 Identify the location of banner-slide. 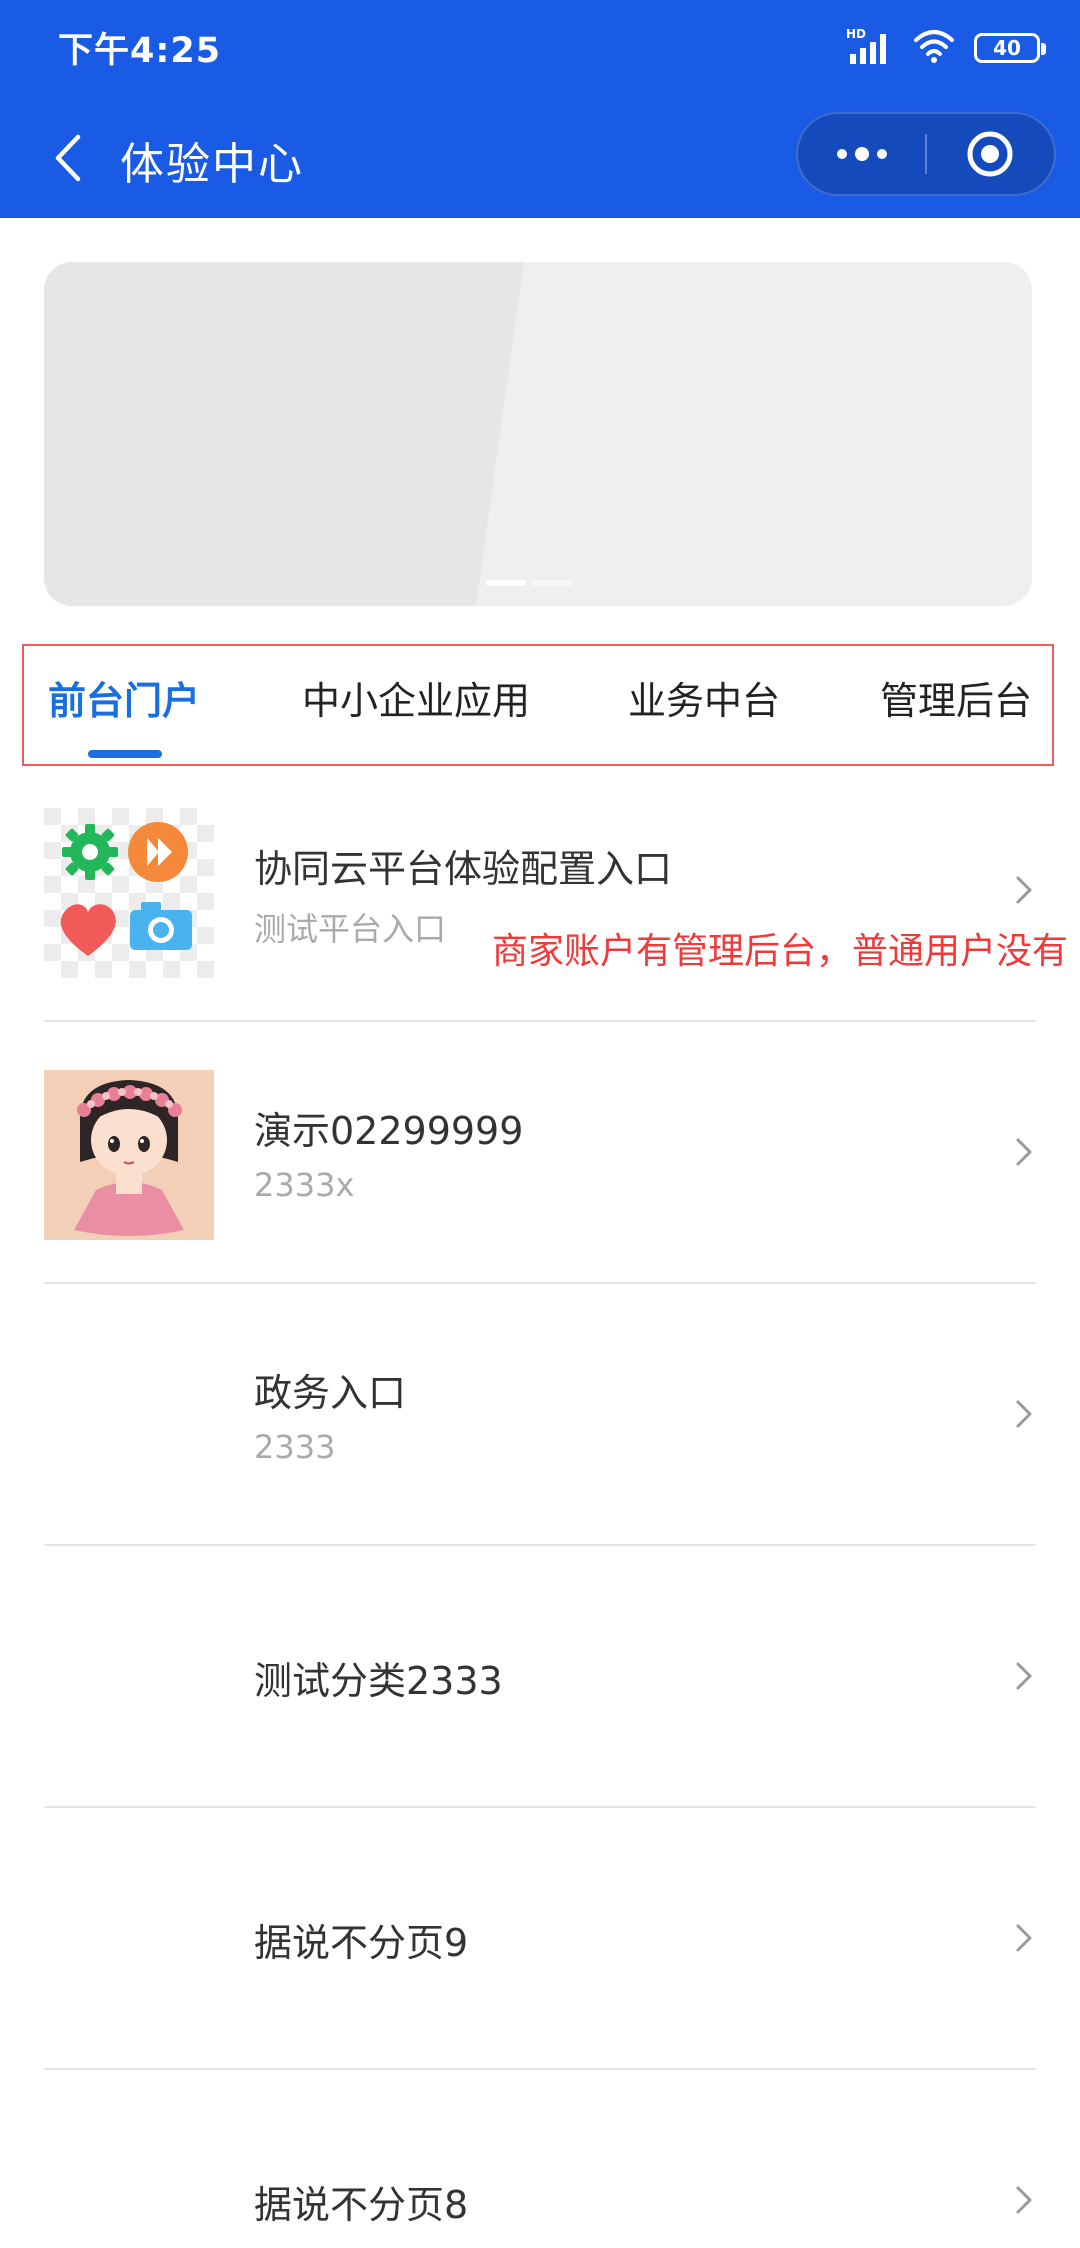
(284, 434).